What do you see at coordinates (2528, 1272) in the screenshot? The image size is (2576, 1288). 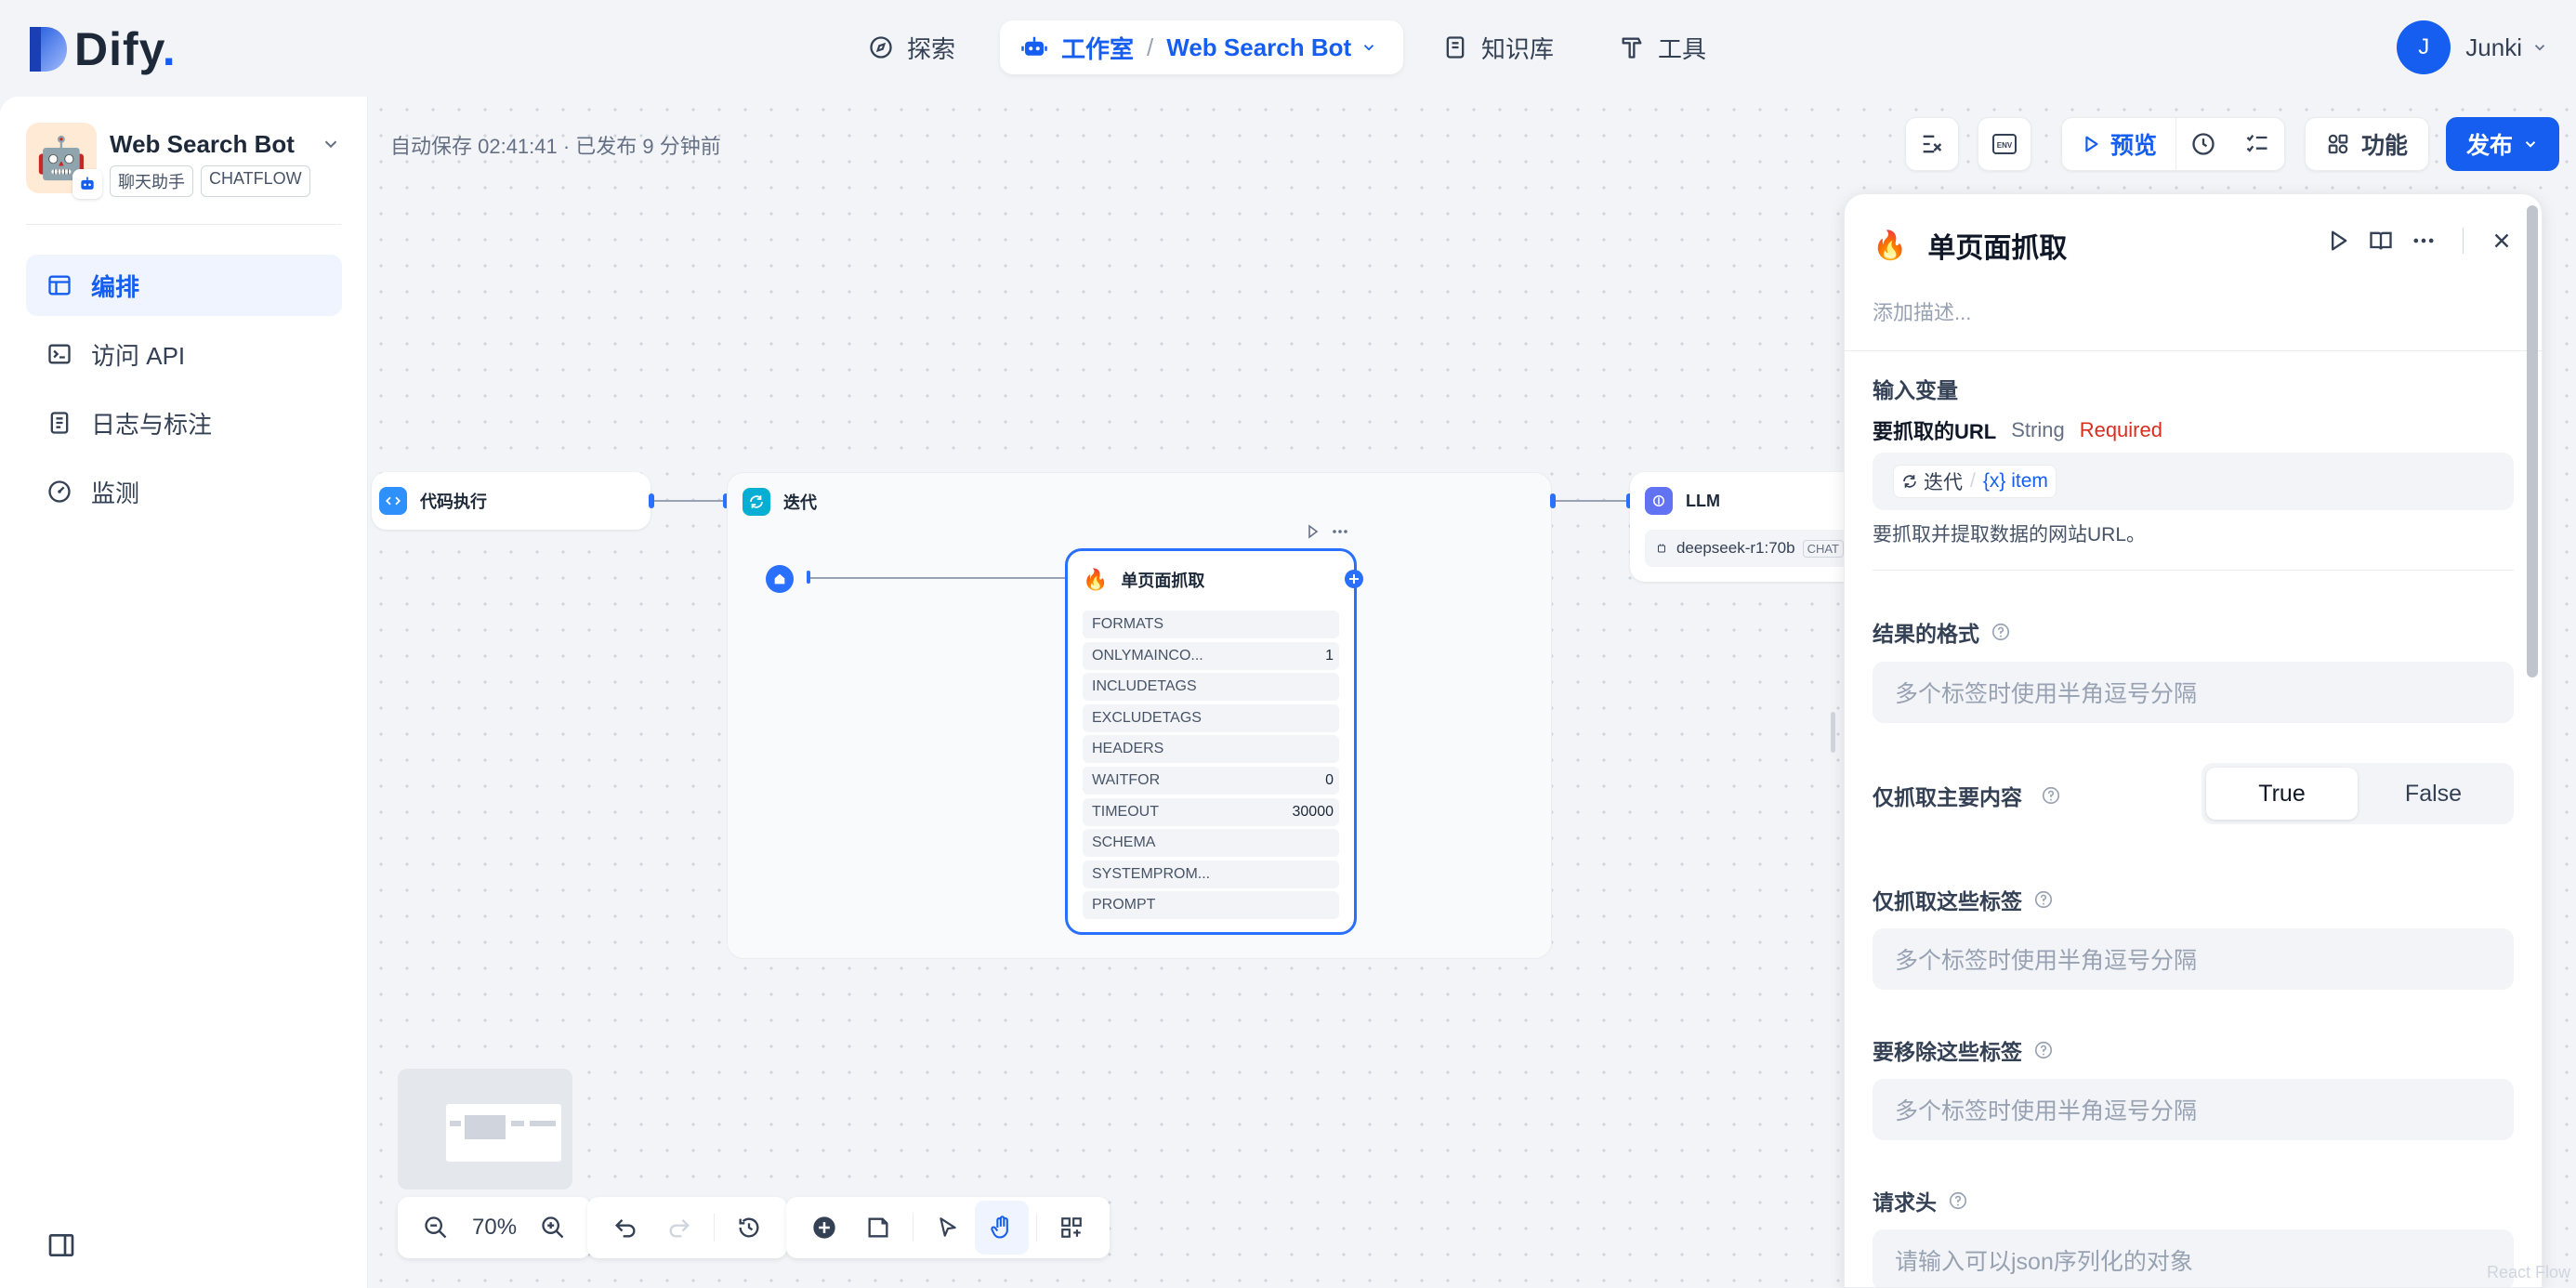 I see `react-flow-attribution: React Flow` at bounding box center [2528, 1272].